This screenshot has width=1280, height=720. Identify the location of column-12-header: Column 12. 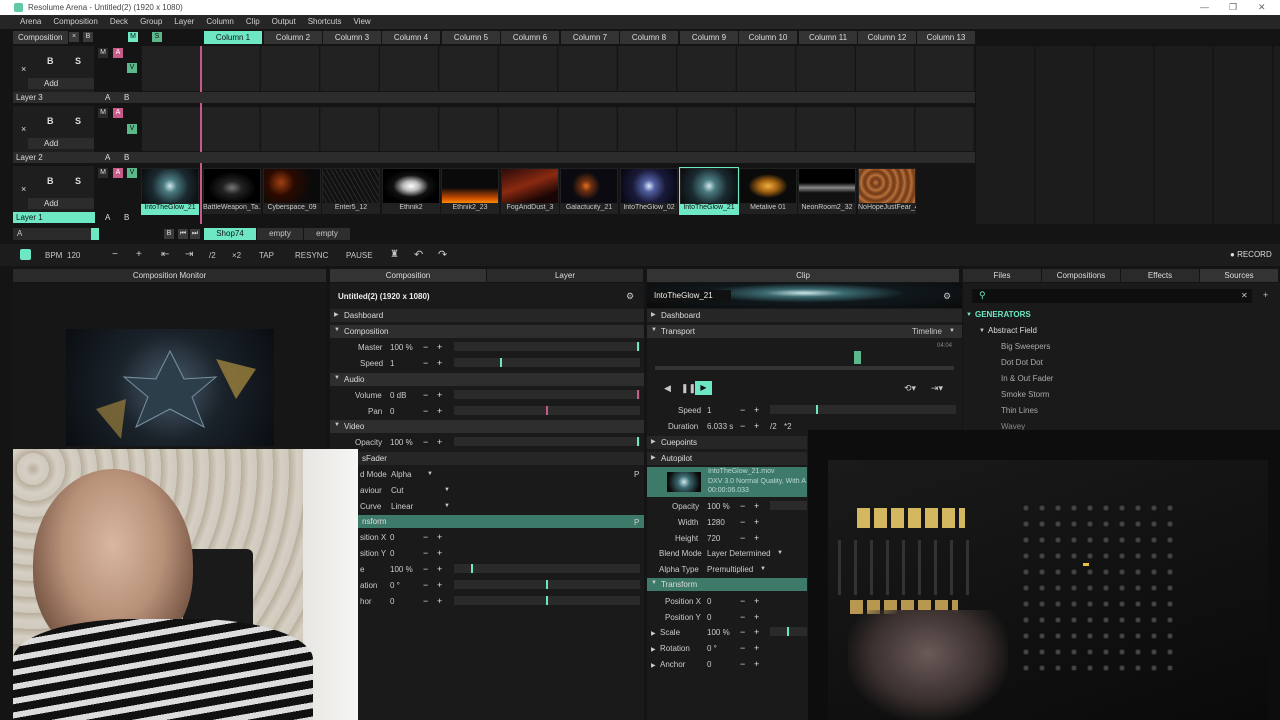
(887, 37).